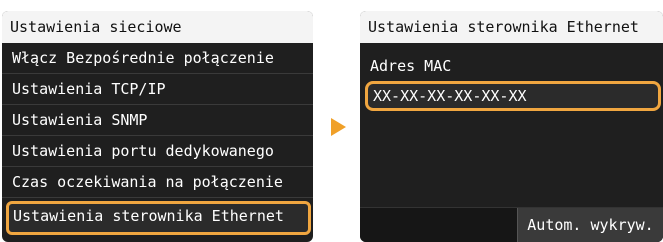  Describe the element at coordinates (157, 120) in the screenshot. I see `menu-item-snmp-settings: Ustawienia SNMP` at that location.